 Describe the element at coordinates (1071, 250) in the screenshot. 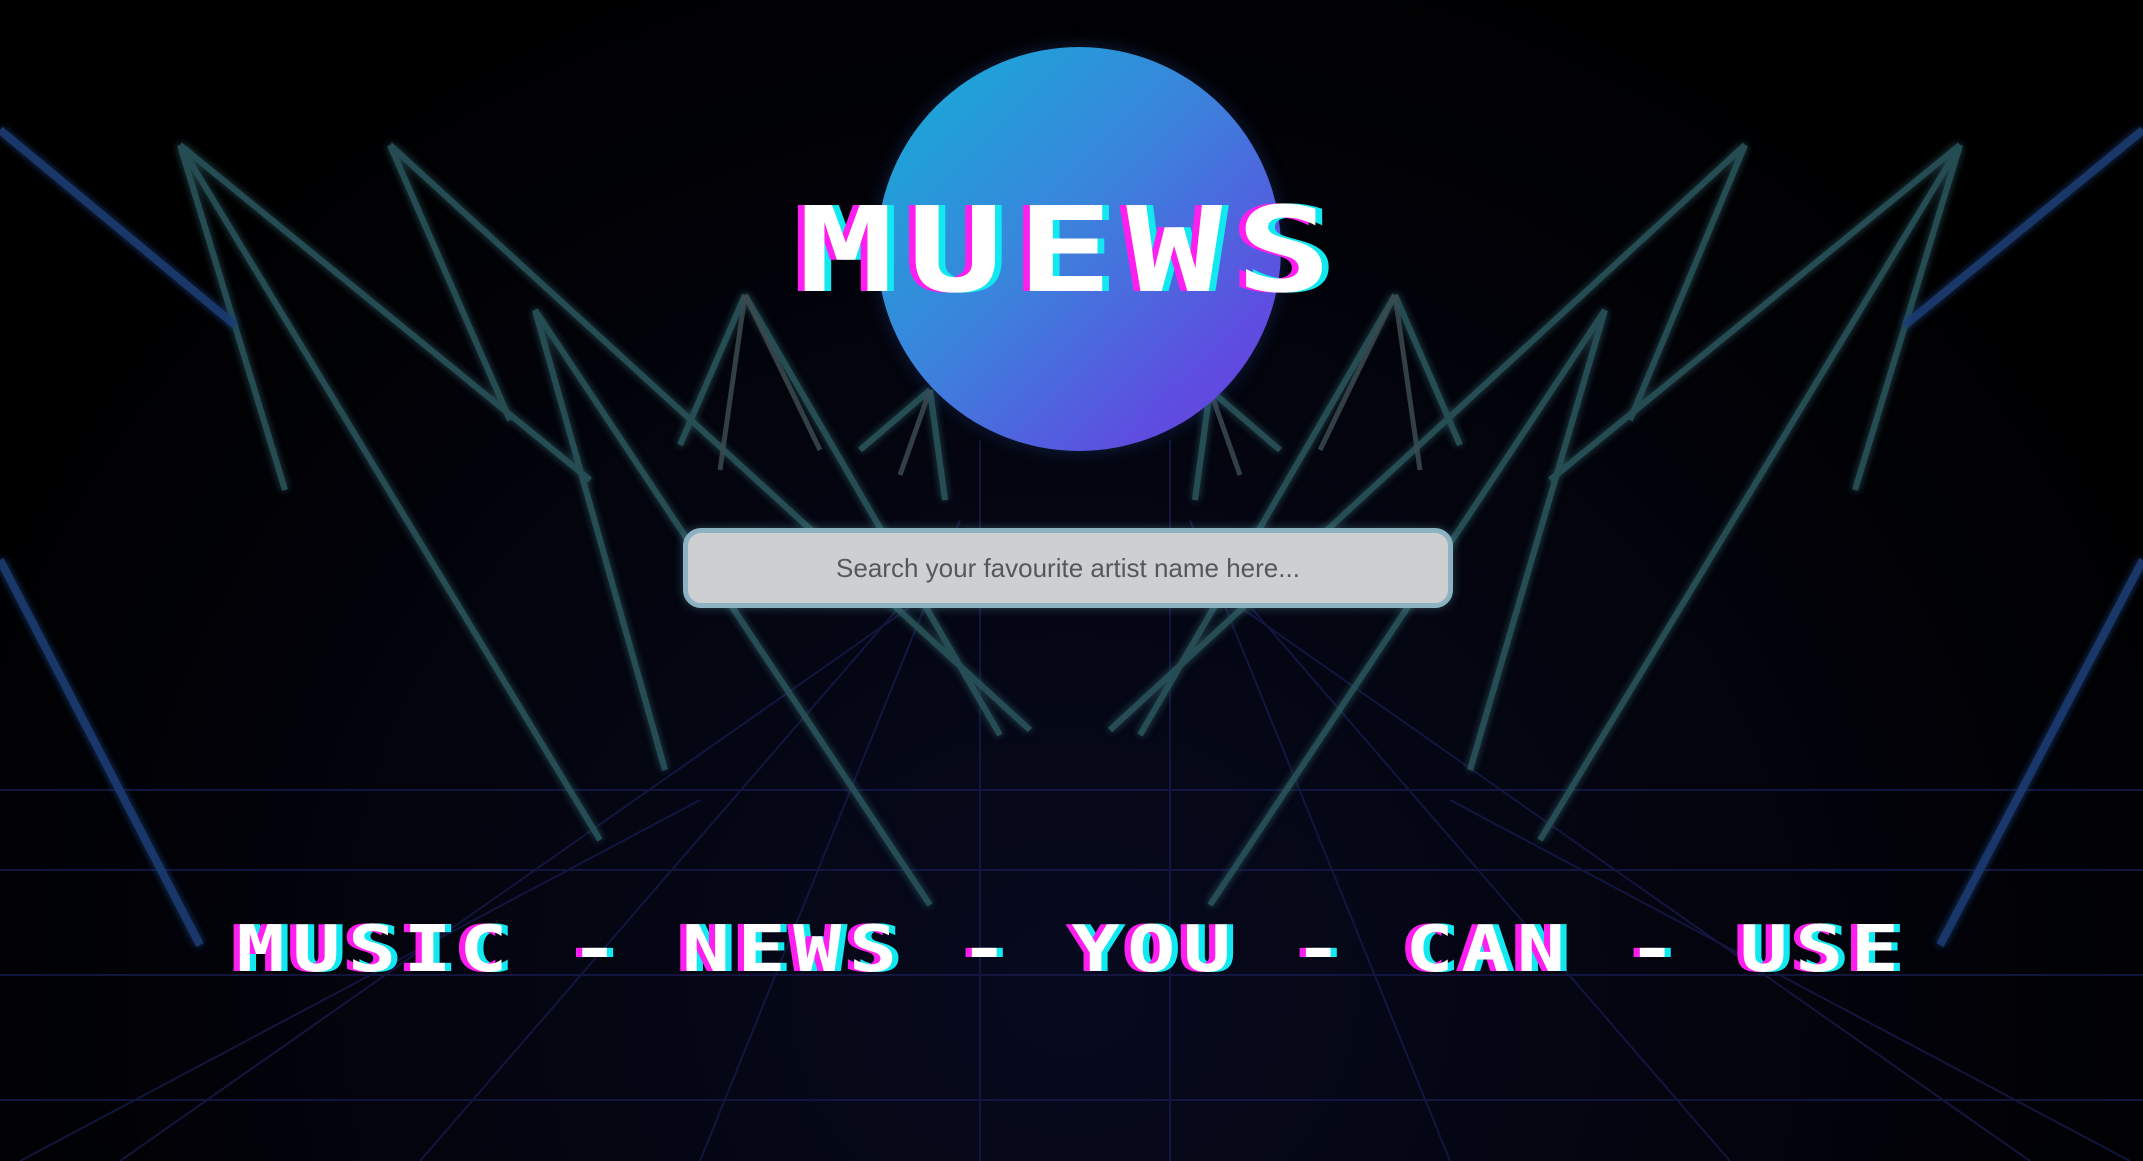

I see `brand-title: Muews` at that location.